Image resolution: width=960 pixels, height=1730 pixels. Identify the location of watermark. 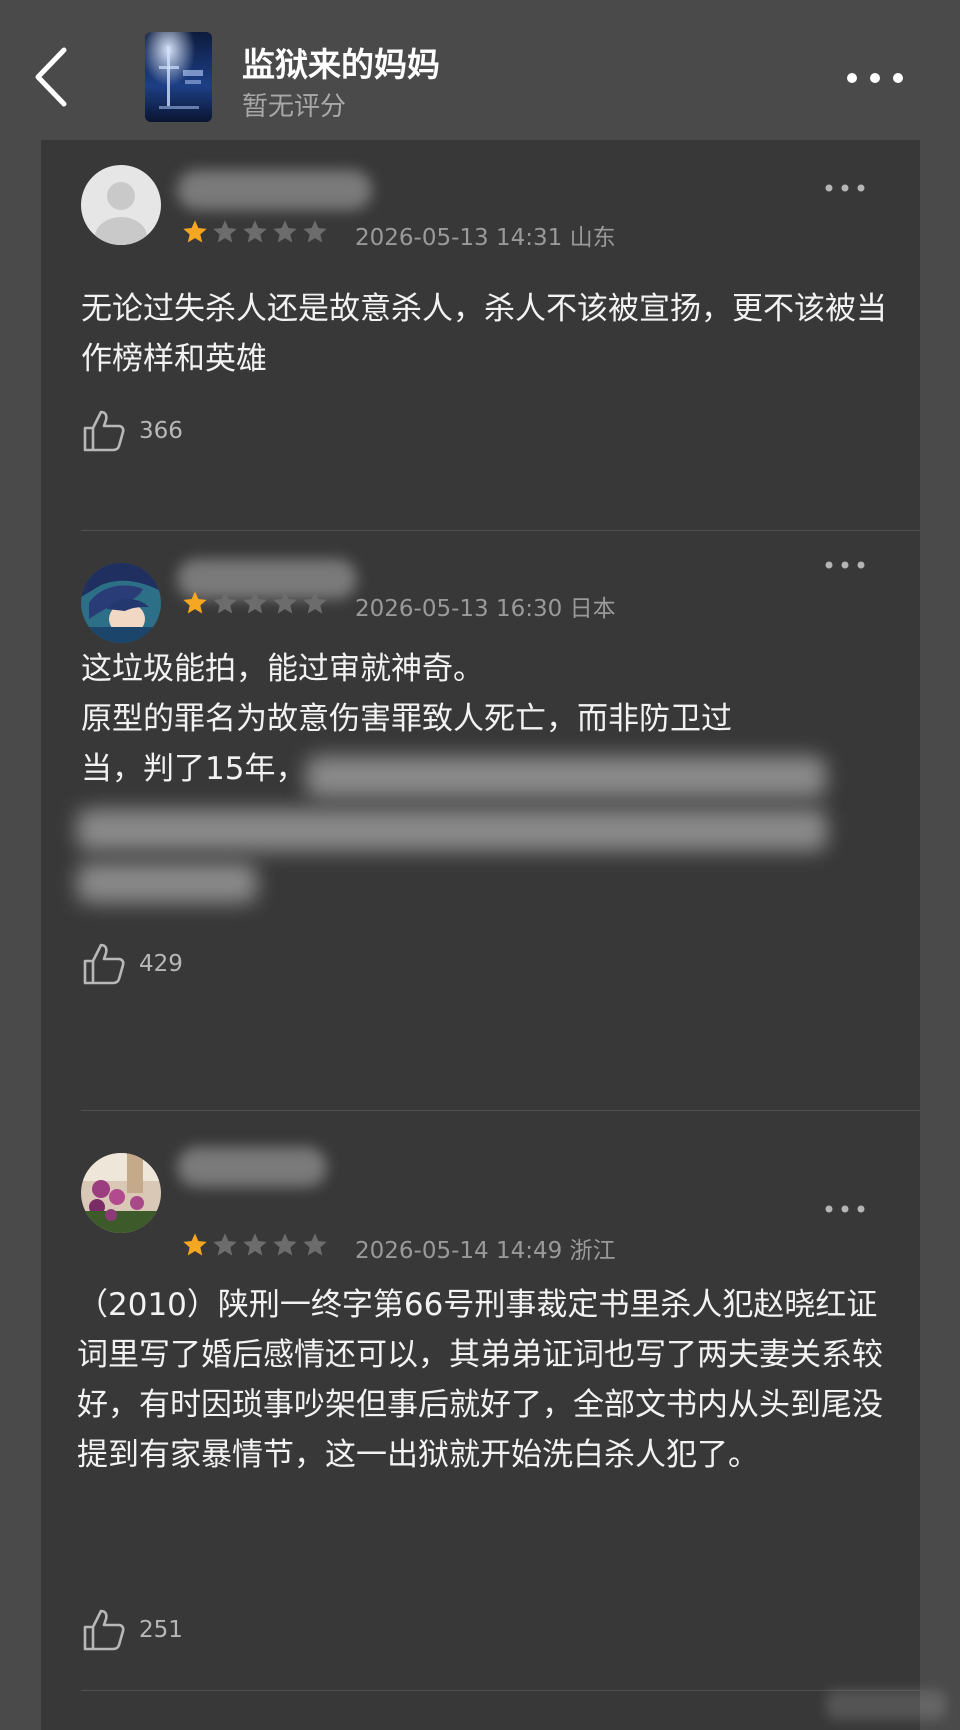
(886, 1705).